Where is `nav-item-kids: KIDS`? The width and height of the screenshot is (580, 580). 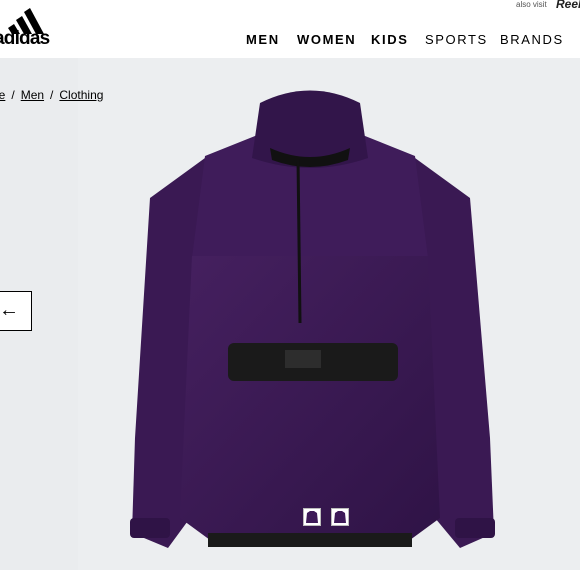
nav-item-kids: KIDS is located at coordinates (389, 39).